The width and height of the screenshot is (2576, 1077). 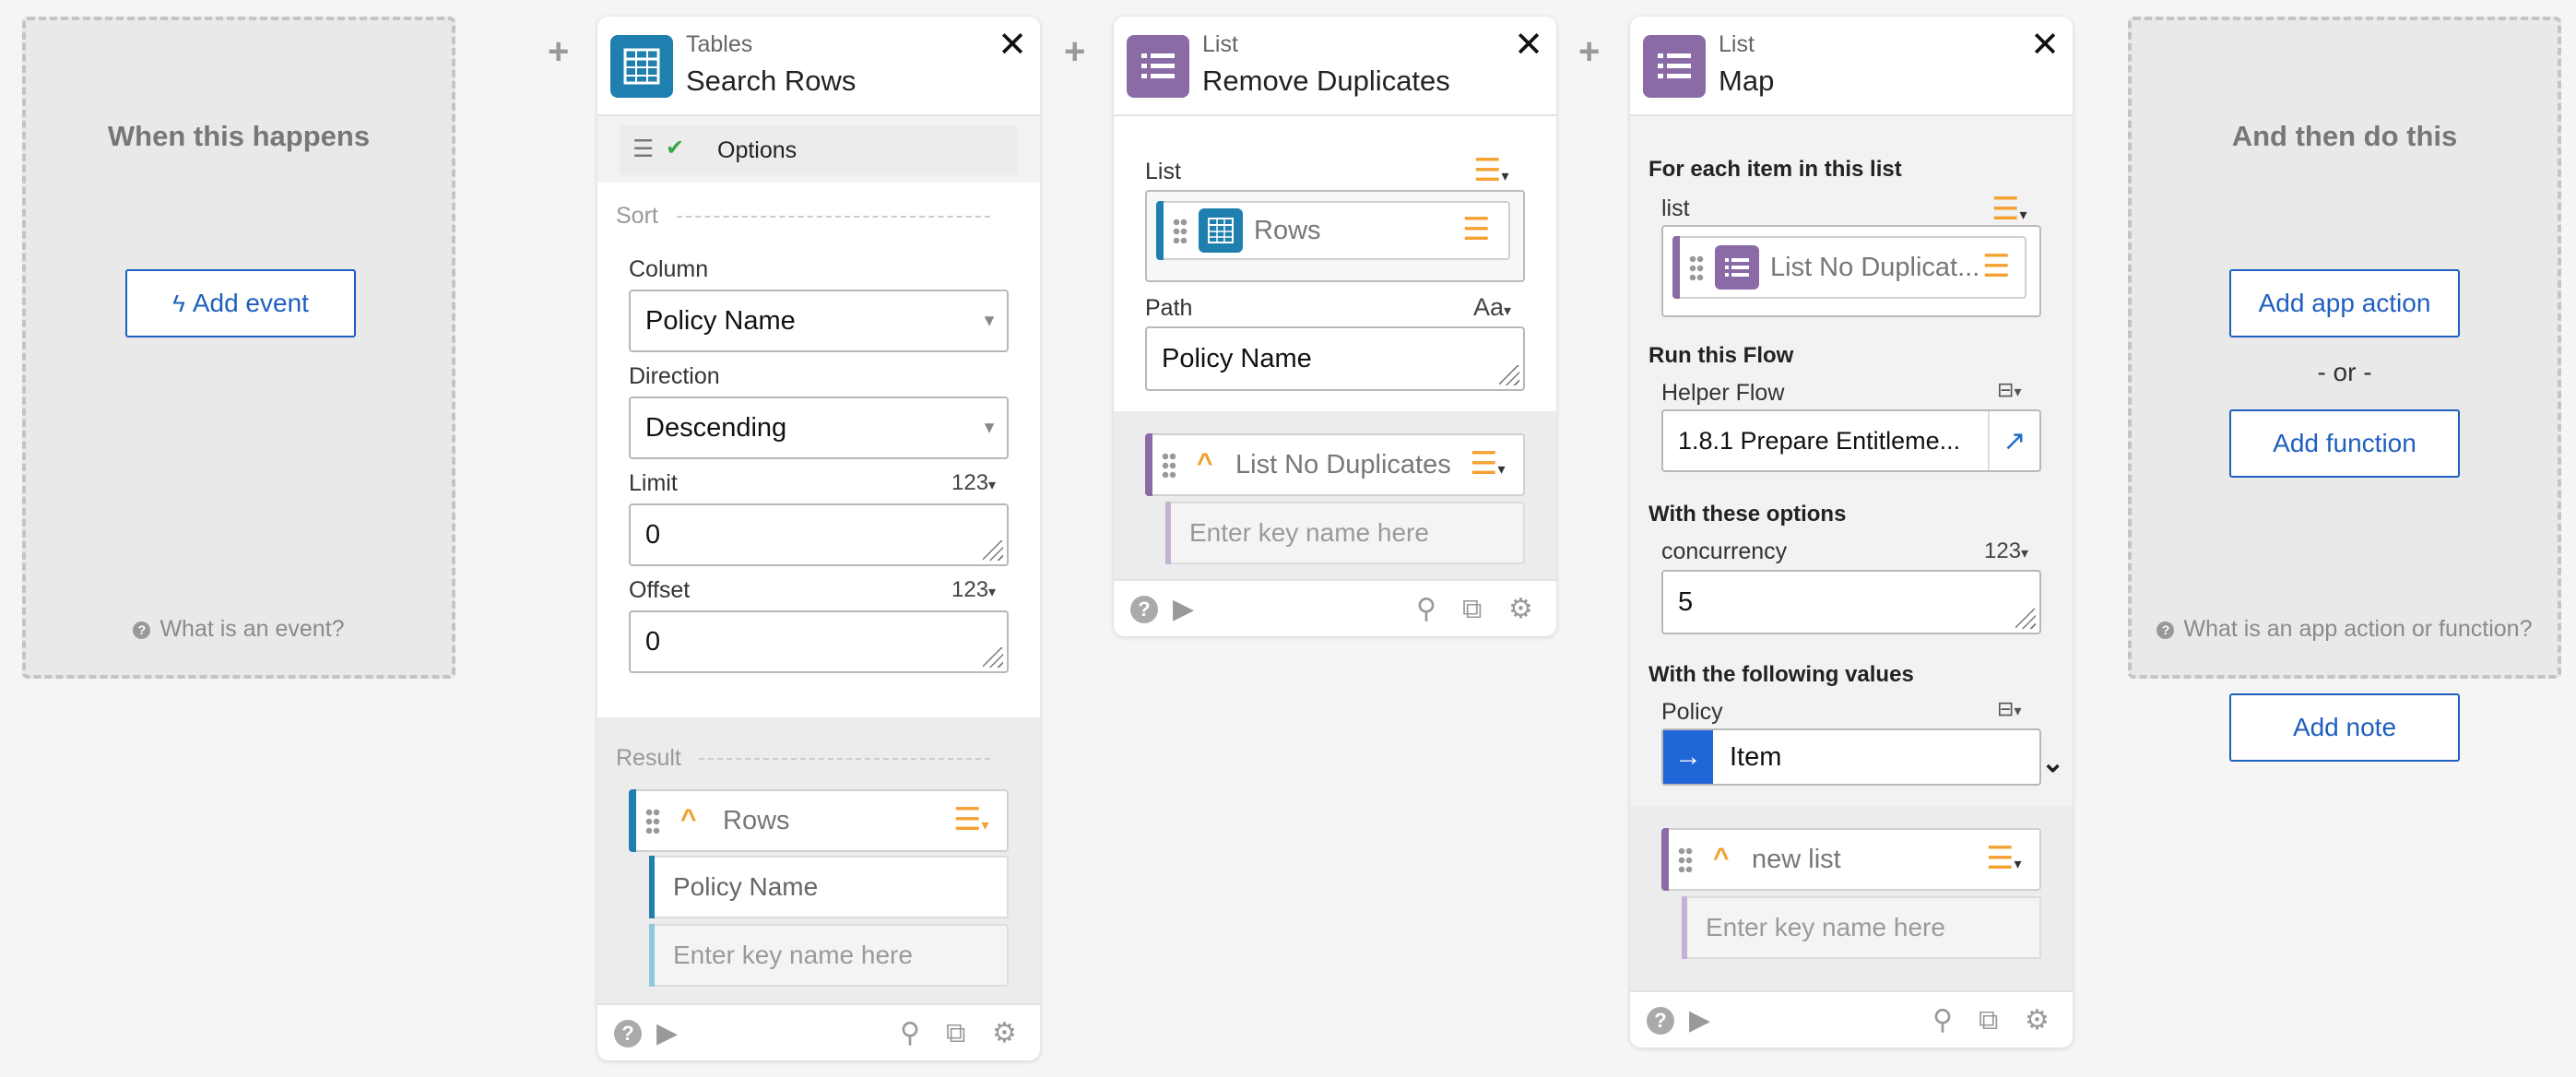 I want to click on add-step-plus-3: +, so click(x=1589, y=51).